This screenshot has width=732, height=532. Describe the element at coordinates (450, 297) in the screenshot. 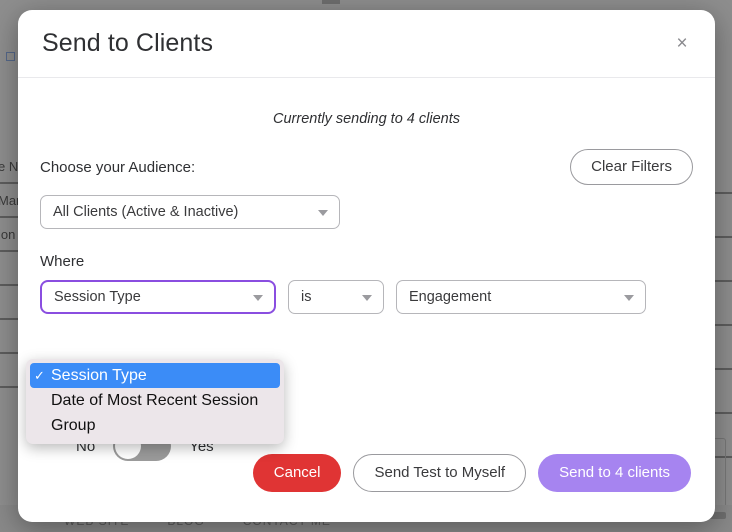

I see `filter-value-value: Engagement` at that location.